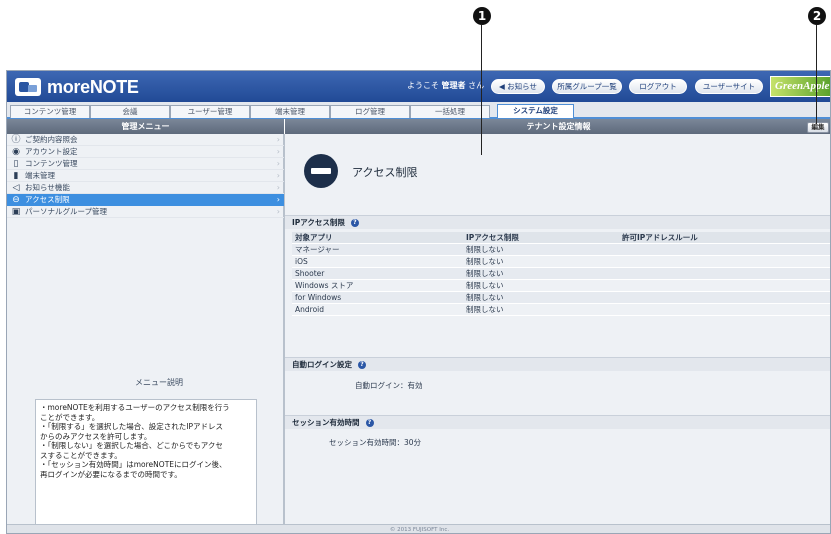  What do you see at coordinates (481, 90) in the screenshot?
I see `callout-1-line` at bounding box center [481, 90].